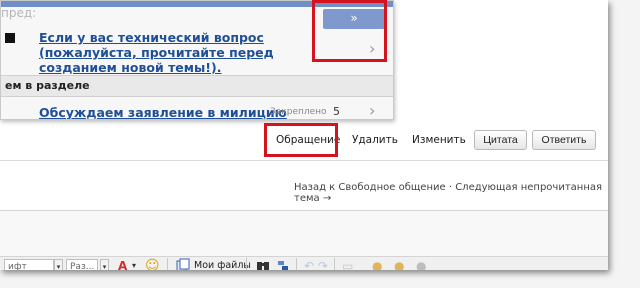  Describe the element at coordinates (372, 110) in the screenshot. I see `chevron-right-icon: ›` at that location.